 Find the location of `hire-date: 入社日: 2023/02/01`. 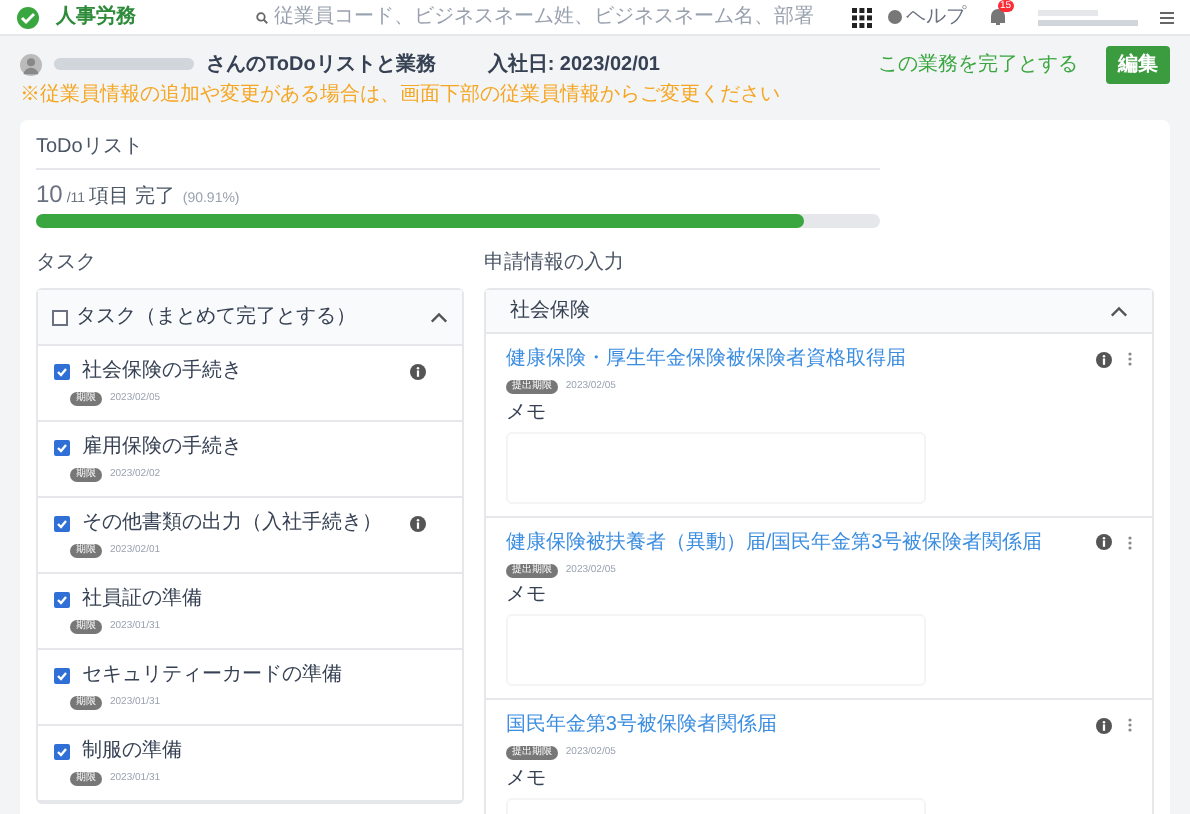

hire-date: 入社日: 2023/02/01 is located at coordinates (573, 65).